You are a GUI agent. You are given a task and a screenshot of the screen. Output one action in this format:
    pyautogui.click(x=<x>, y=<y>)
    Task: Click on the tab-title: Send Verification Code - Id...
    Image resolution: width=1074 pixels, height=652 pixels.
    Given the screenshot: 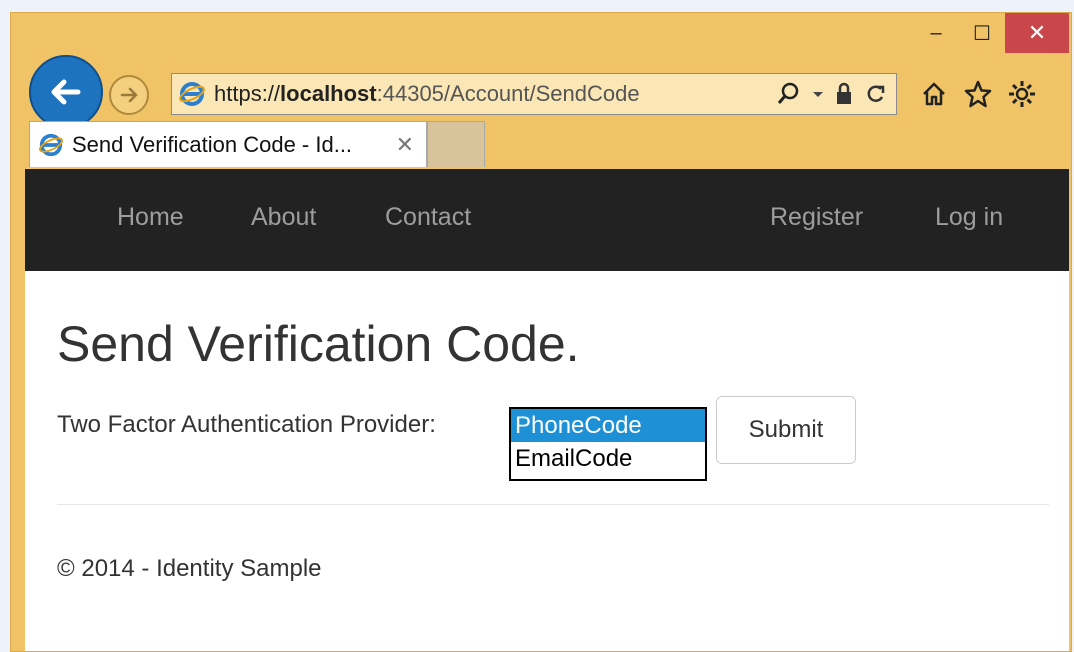 What is the action you would take?
    pyautogui.click(x=212, y=144)
    